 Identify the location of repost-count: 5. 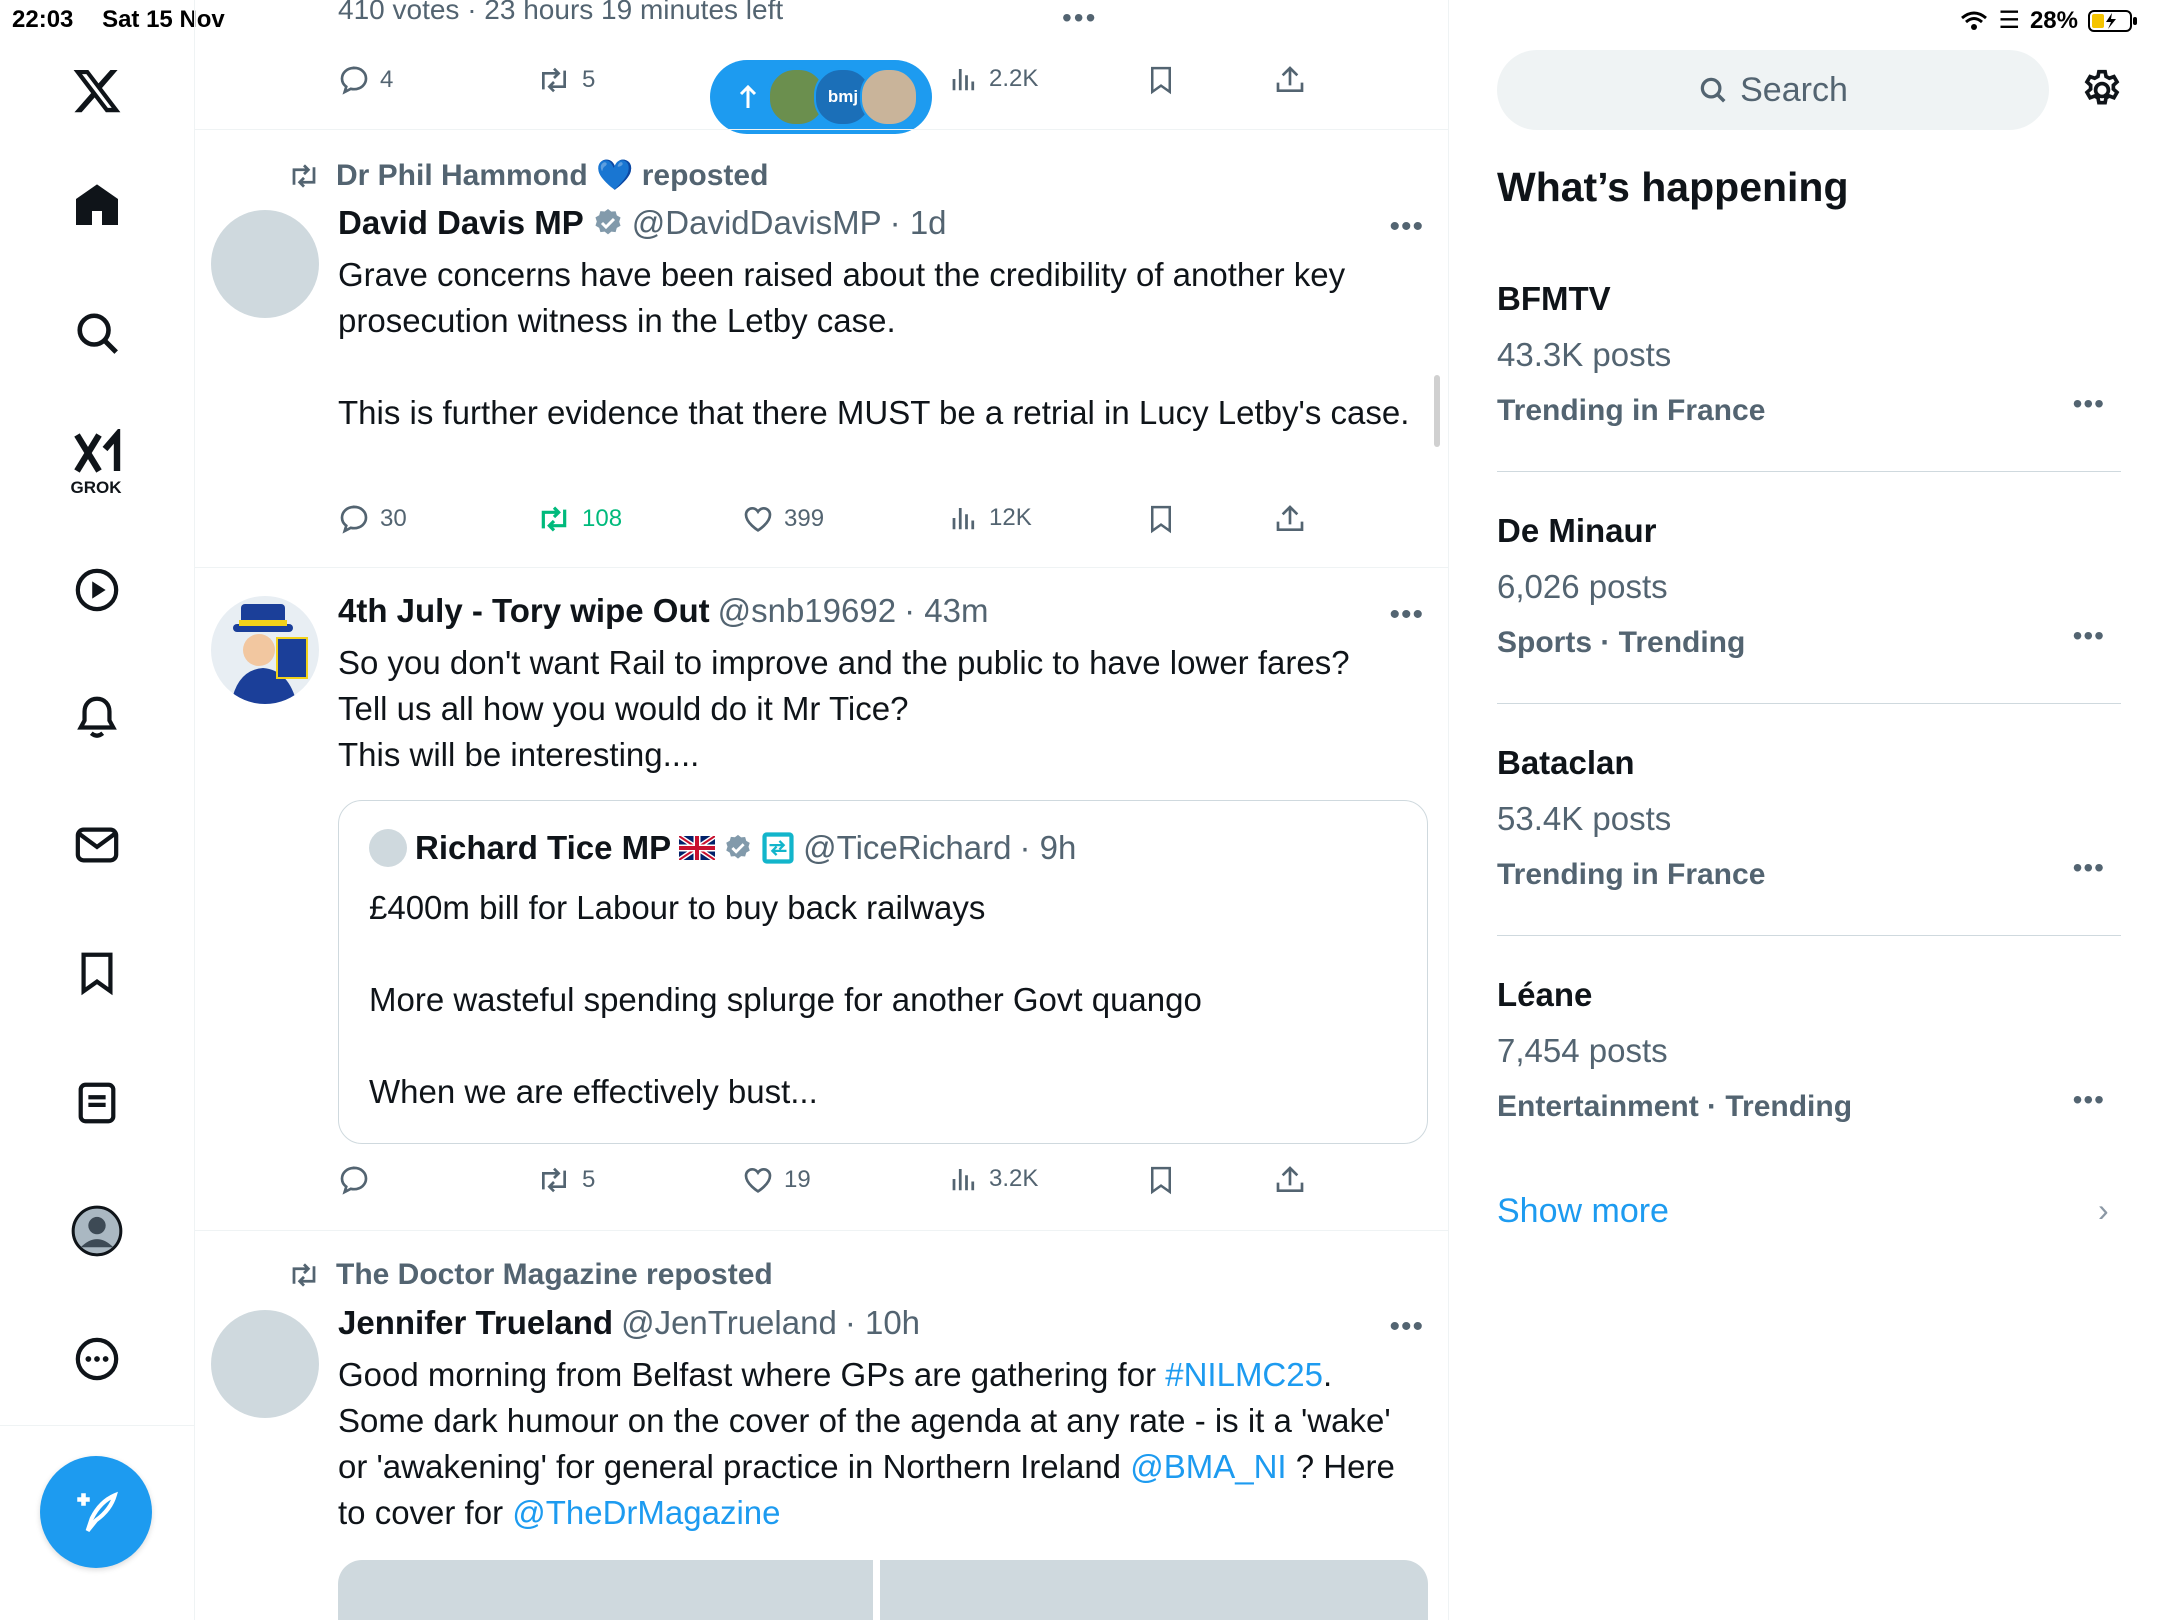
(589, 1179).